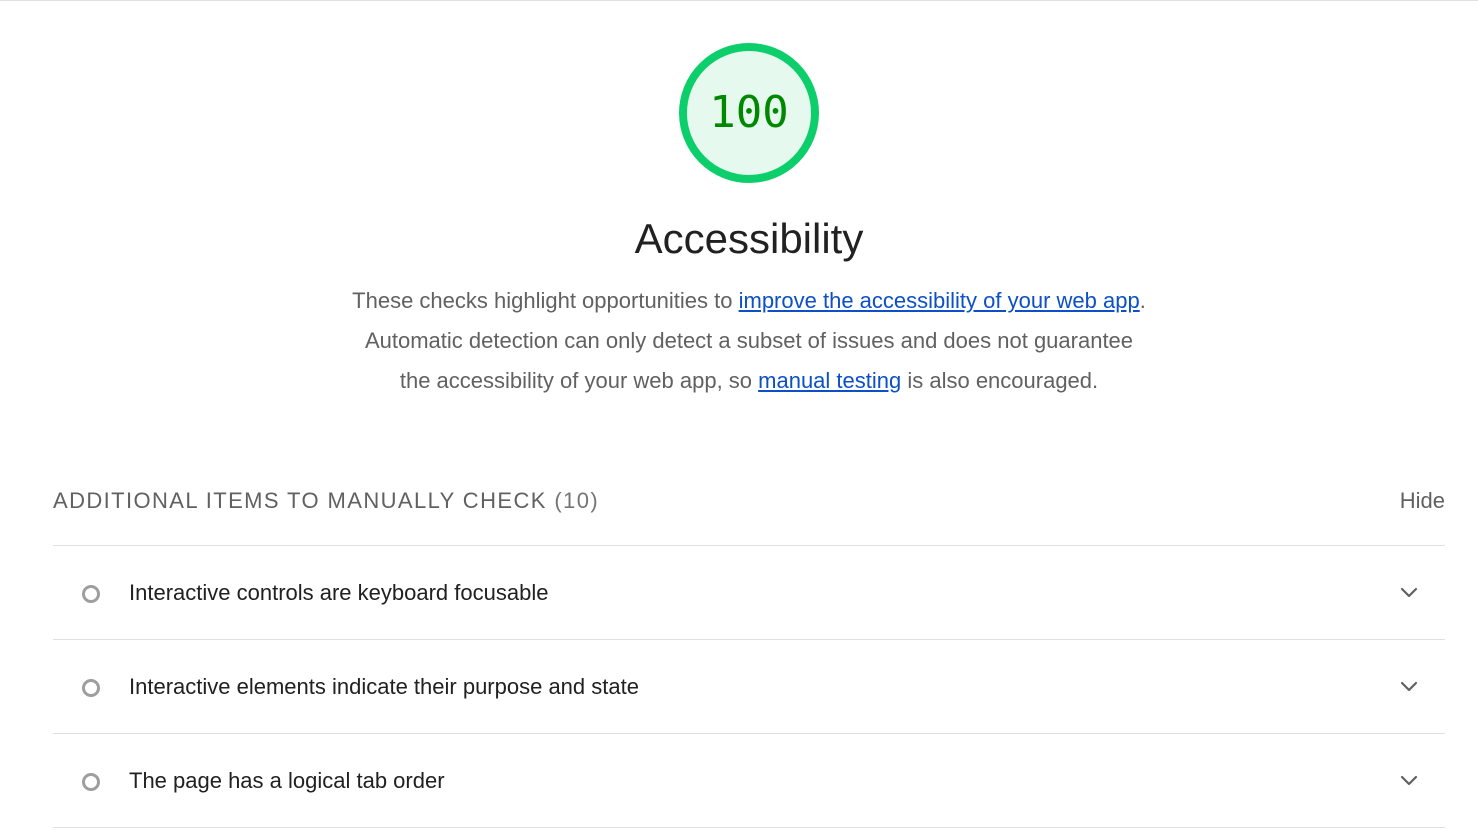  Describe the element at coordinates (577, 500) in the screenshot. I see `group-count: (10)` at that location.